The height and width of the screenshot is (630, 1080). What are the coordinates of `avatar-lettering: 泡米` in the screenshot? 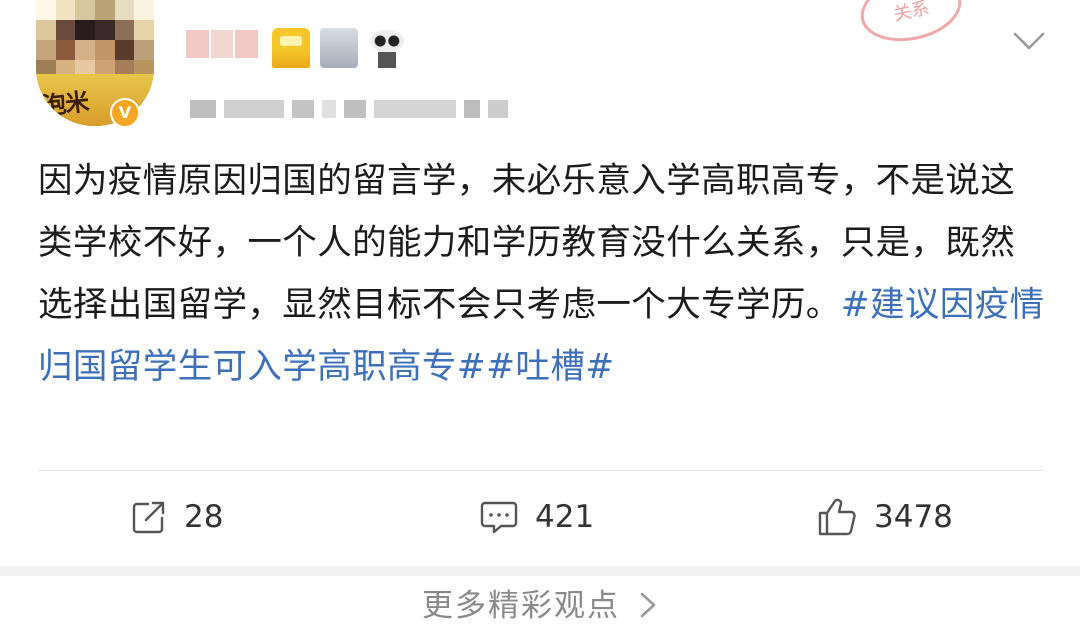 It's located at (65, 104).